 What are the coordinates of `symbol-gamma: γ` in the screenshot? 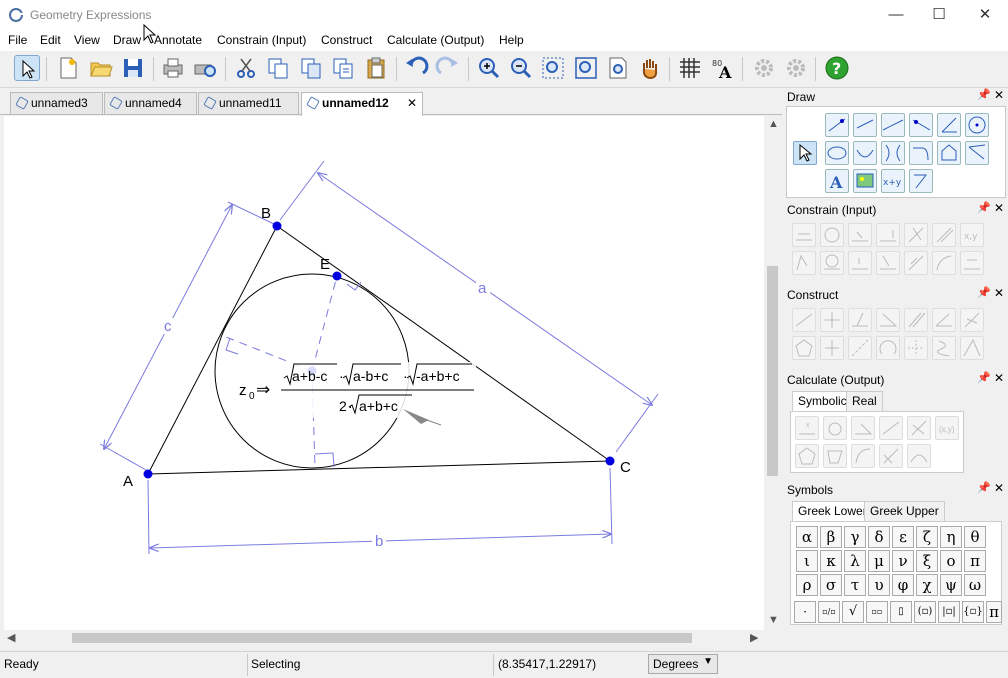 It's located at (855, 537).